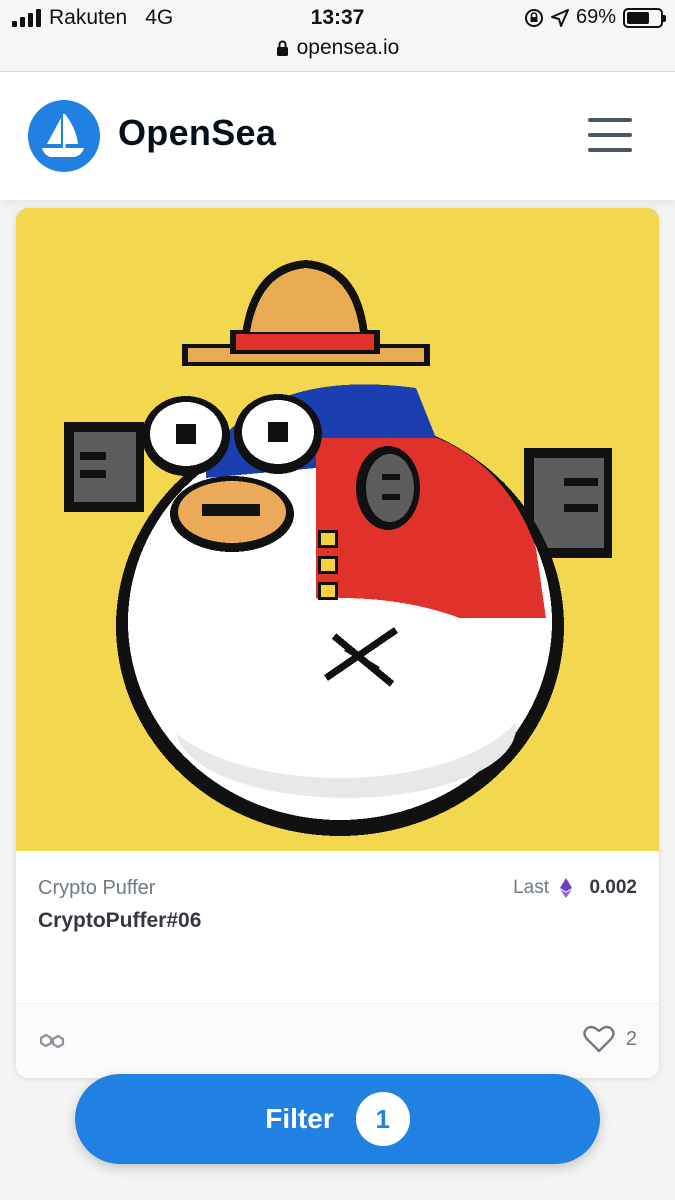 This screenshot has width=675, height=1200. Describe the element at coordinates (282, 48) in the screenshot. I see `lock-icon` at that location.